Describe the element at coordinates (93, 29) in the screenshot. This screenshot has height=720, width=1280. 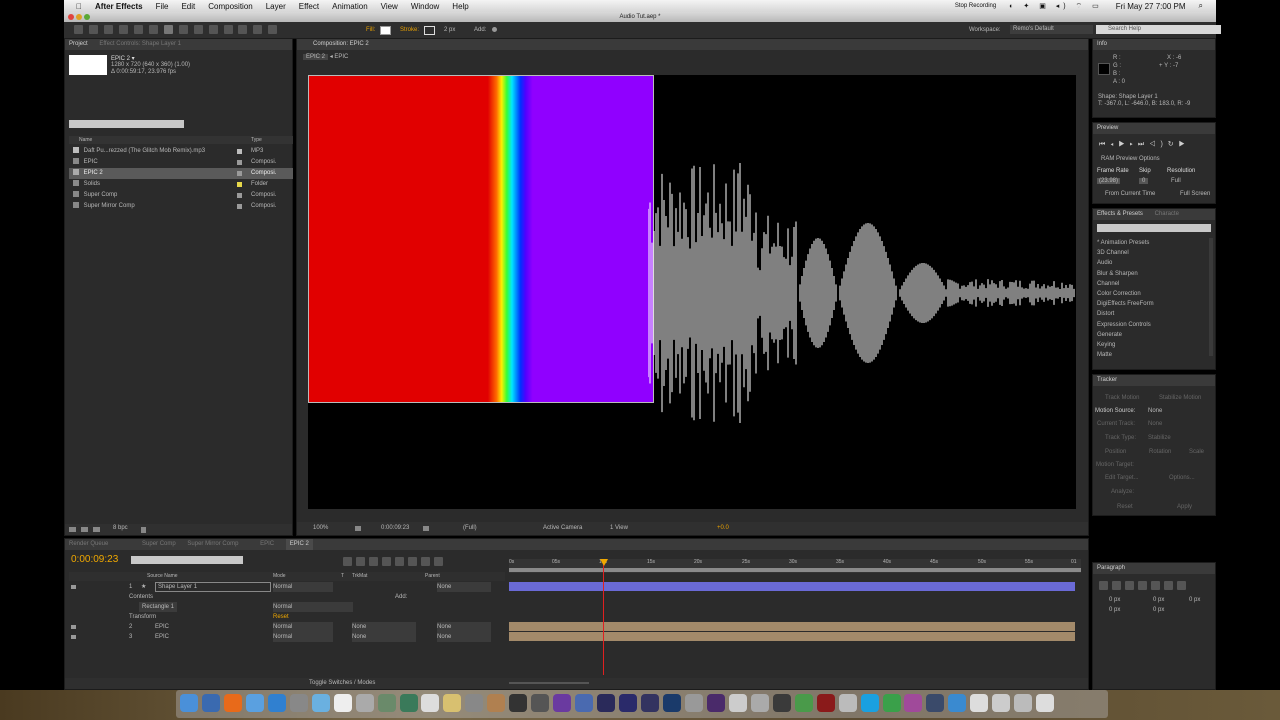
I see `hand-tool-icon` at that location.